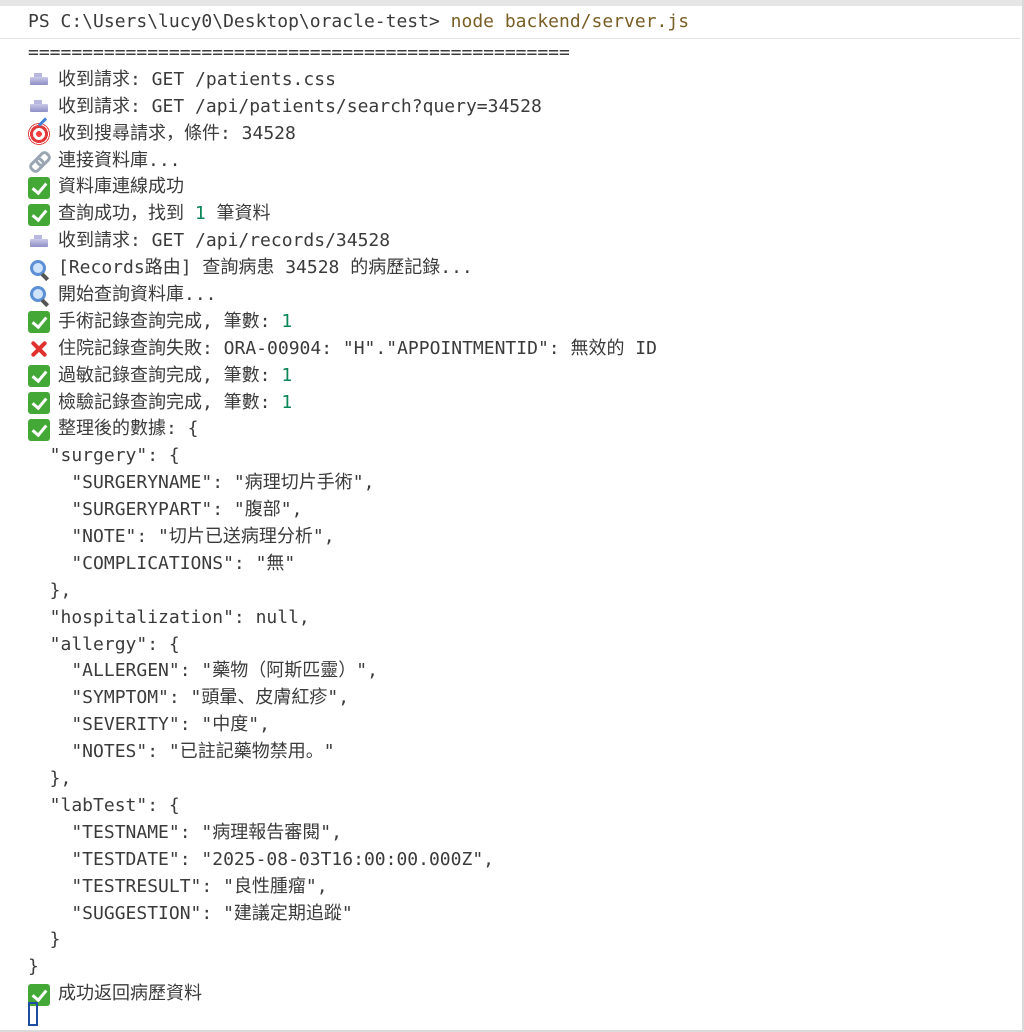 The image size is (1024, 1032). Describe the element at coordinates (170, 402) in the screenshot. I see `terminal-line-text: 檢驗記錄查詢完成, 筆數:` at that location.